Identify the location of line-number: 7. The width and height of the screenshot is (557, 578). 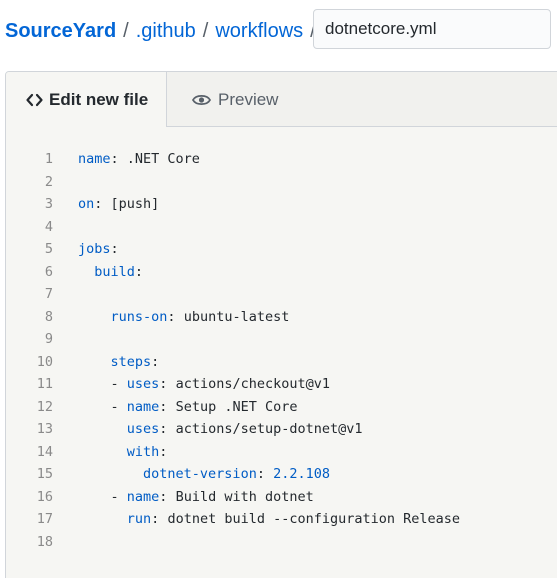
(48, 294).